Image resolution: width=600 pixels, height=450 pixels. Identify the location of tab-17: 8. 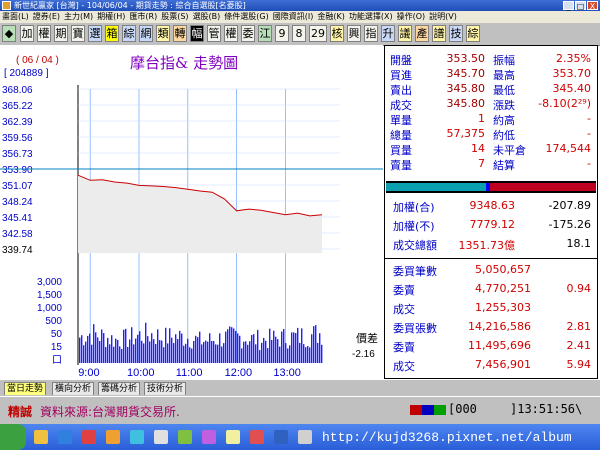
(299, 33).